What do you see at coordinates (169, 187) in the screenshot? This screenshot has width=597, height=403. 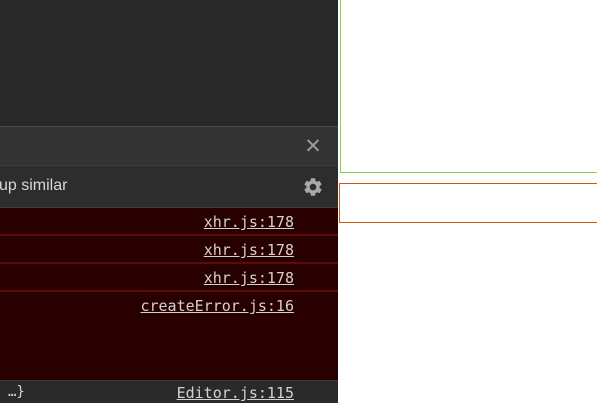 I see `console-settings-bar: up similar` at bounding box center [169, 187].